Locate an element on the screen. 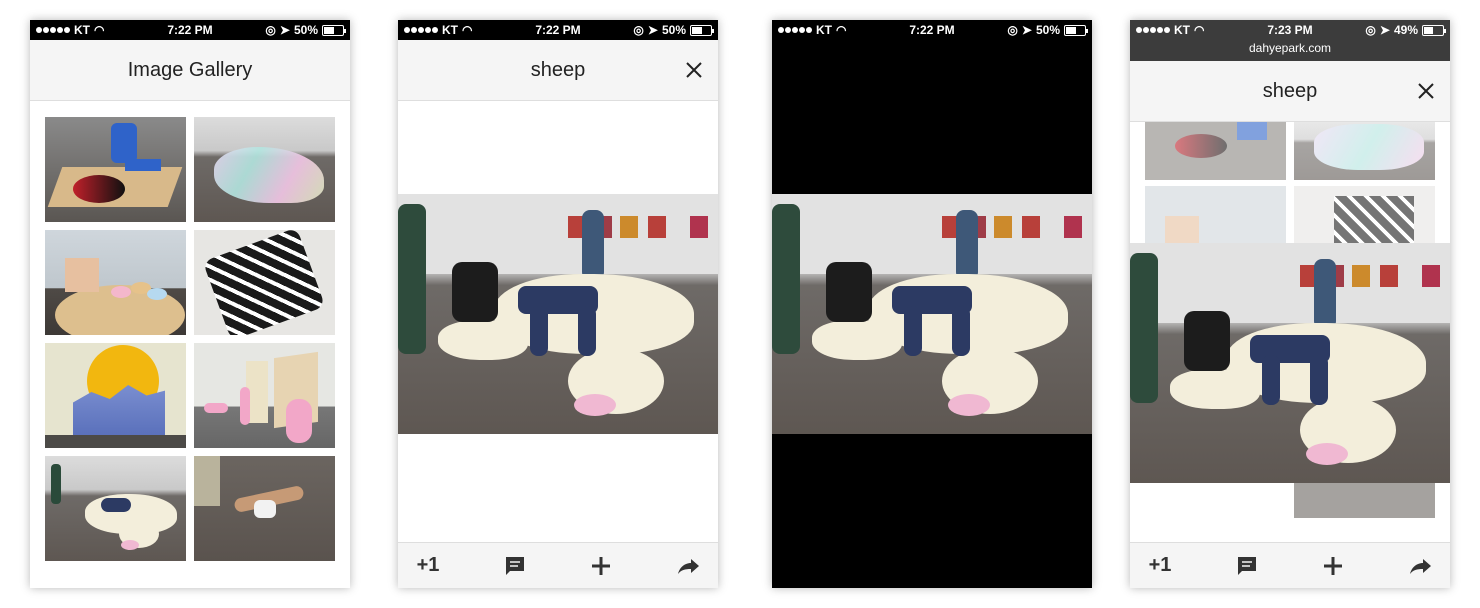 The height and width of the screenshot is (608, 1480). title-bar: Image Gallery is located at coordinates (190, 70).